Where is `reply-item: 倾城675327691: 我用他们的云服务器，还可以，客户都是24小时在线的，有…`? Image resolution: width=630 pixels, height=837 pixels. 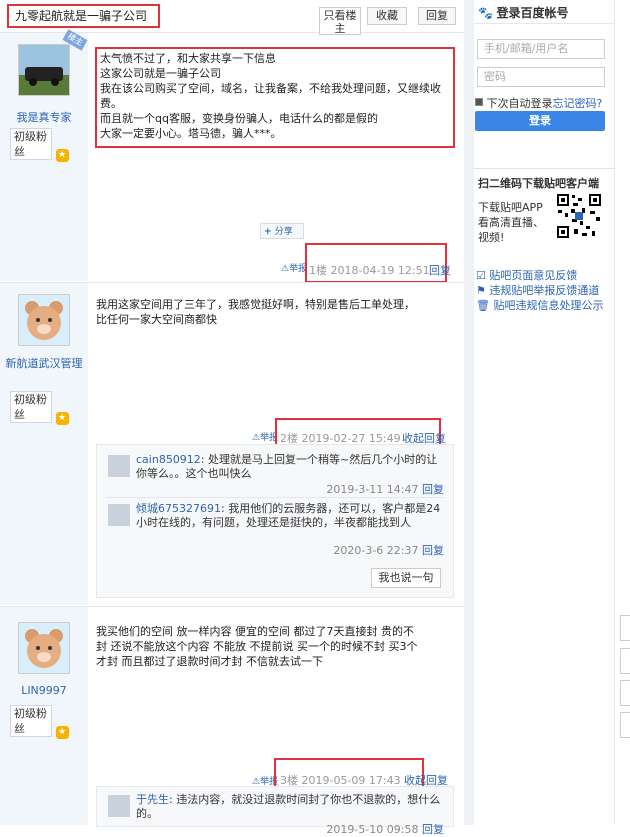 reply-item: 倾城675327691: 我用他们的云服务器，还可以，客户都是24小时在线的，有… is located at coordinates (288, 515).